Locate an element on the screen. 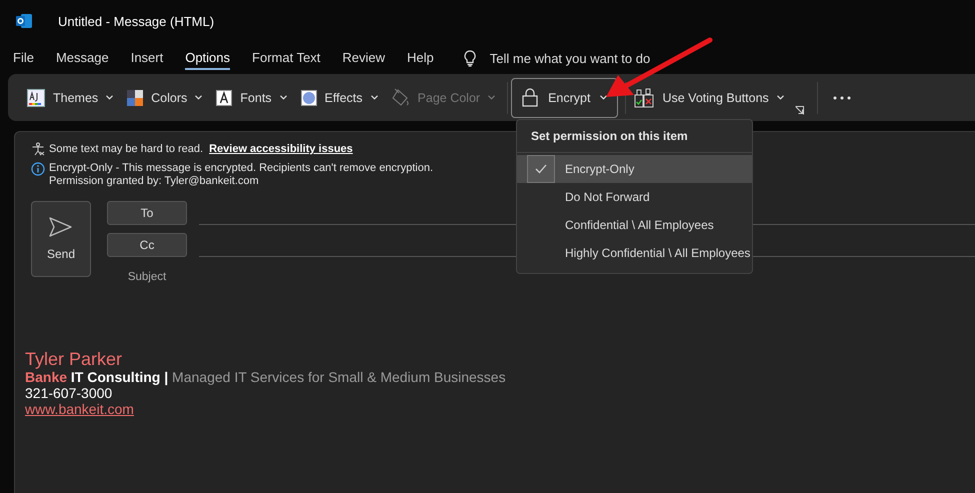  menu-item: Highly Confidential \ All Employees is located at coordinates (634, 253).